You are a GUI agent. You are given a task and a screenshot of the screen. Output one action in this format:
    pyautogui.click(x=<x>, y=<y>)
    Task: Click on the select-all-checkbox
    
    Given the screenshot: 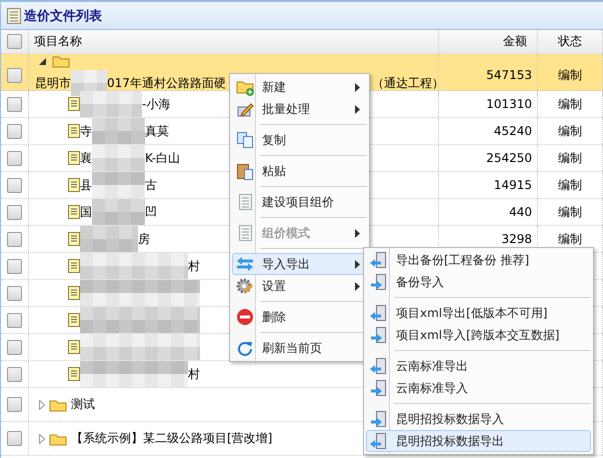 What is the action you would take?
    pyautogui.click(x=14, y=41)
    